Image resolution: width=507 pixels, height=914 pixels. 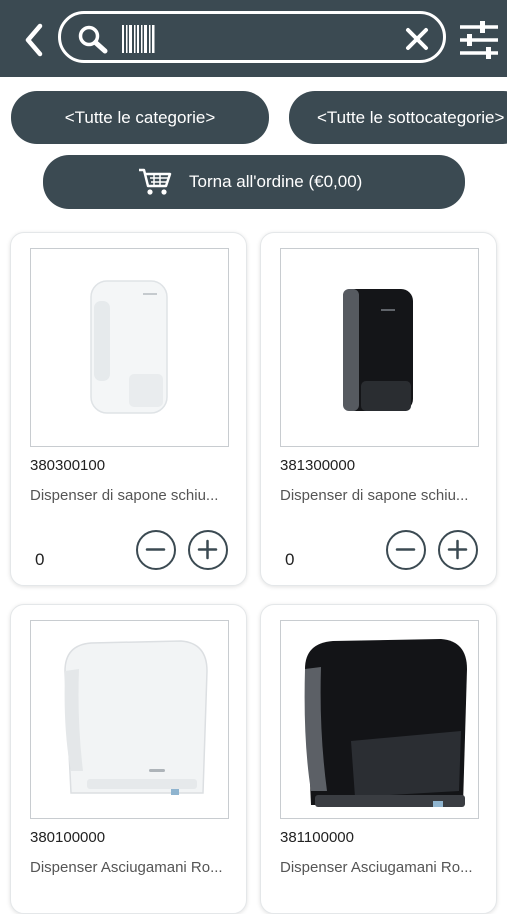 I want to click on black-towel-dispenser-image, so click(x=385, y=723).